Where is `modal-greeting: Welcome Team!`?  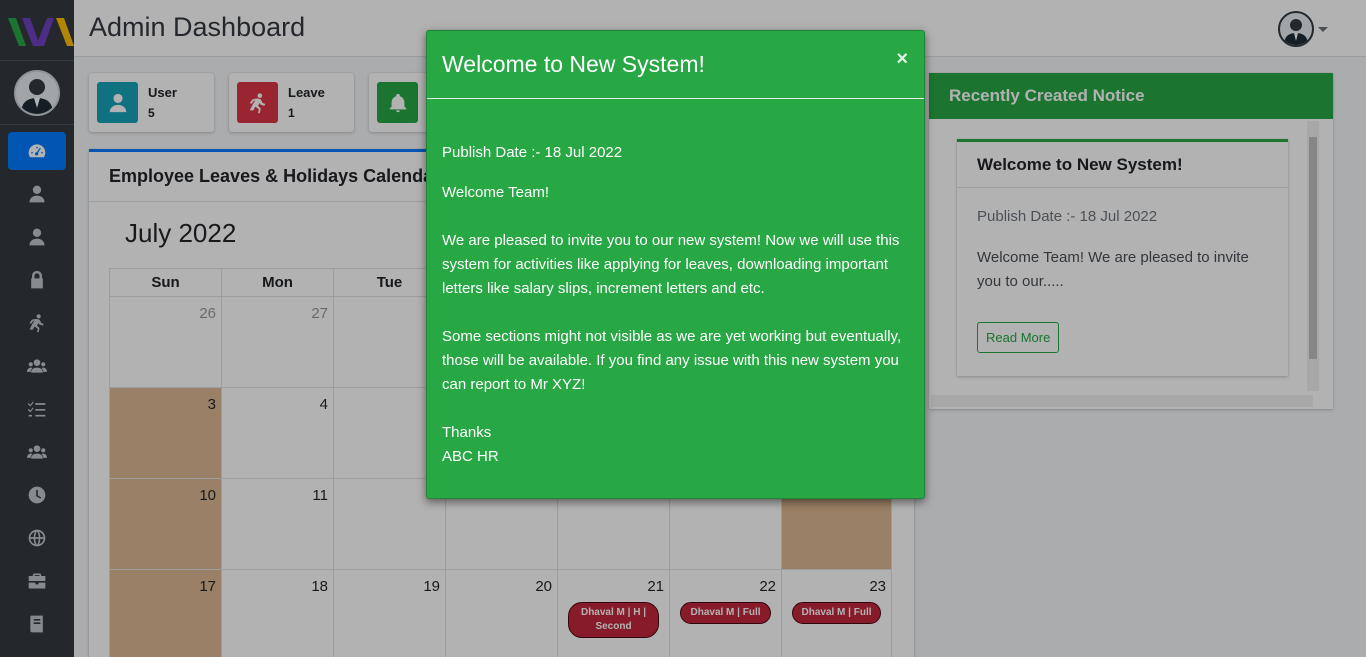 modal-greeting: Welcome Team! is located at coordinates (495, 192).